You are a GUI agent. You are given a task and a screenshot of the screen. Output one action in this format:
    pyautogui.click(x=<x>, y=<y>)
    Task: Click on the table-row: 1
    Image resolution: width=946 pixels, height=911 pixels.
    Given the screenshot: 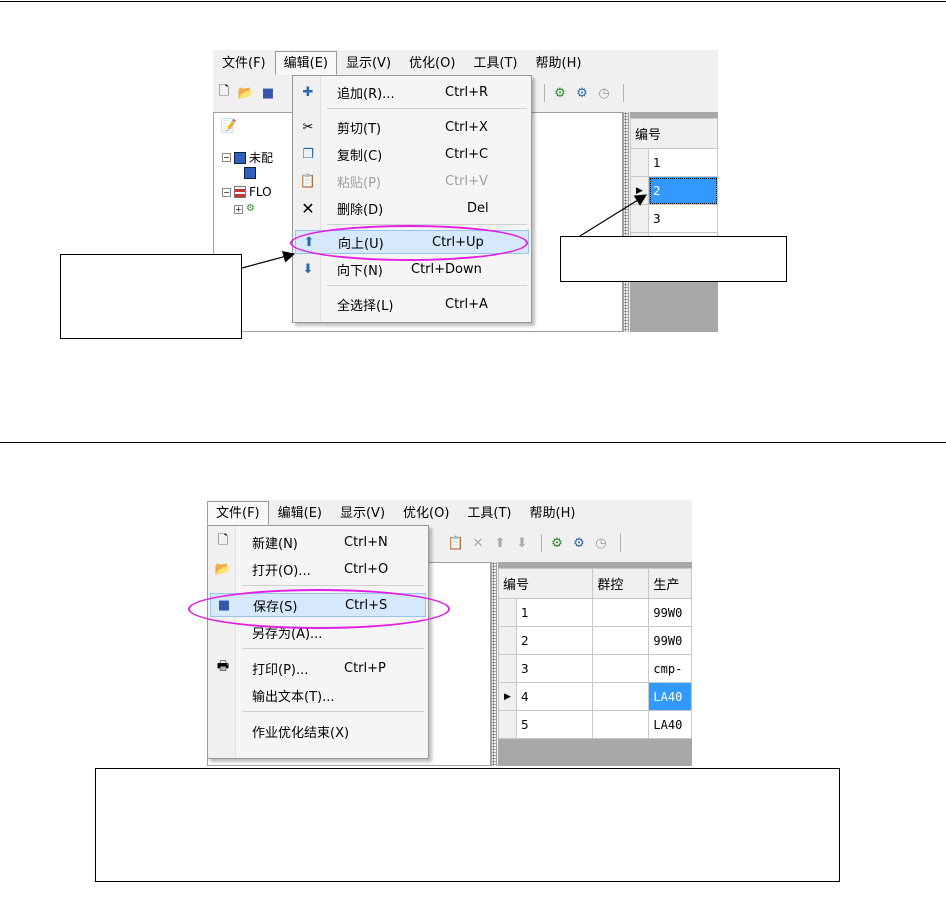 What is the action you would take?
    pyautogui.click(x=674, y=162)
    